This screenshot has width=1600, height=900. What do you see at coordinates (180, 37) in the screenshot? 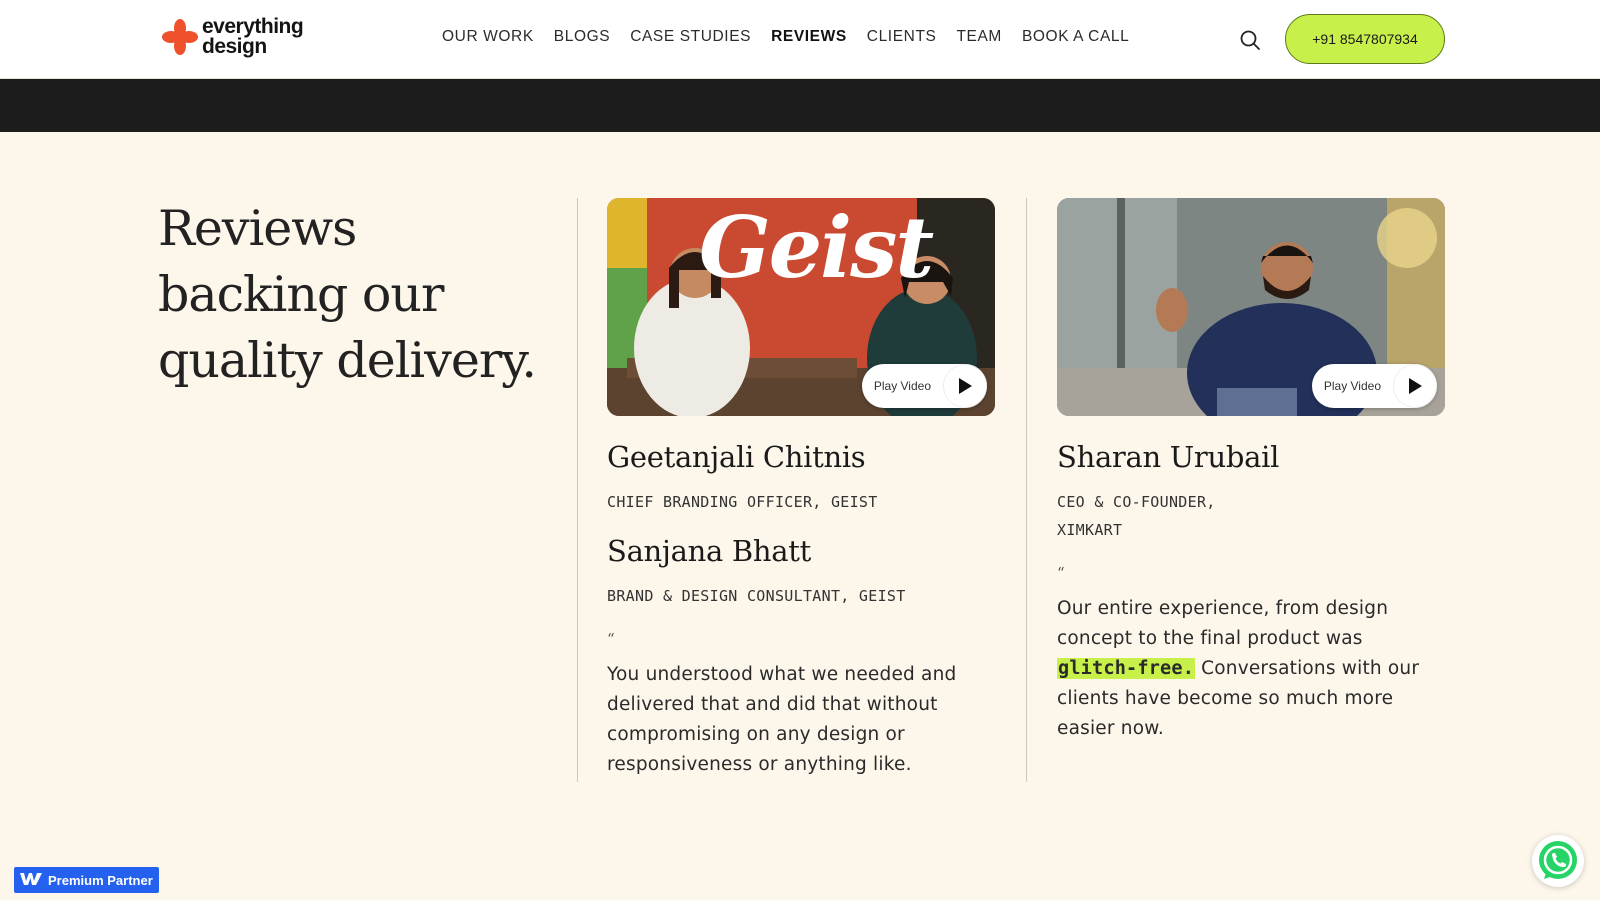
I see `logo-mark-icon` at bounding box center [180, 37].